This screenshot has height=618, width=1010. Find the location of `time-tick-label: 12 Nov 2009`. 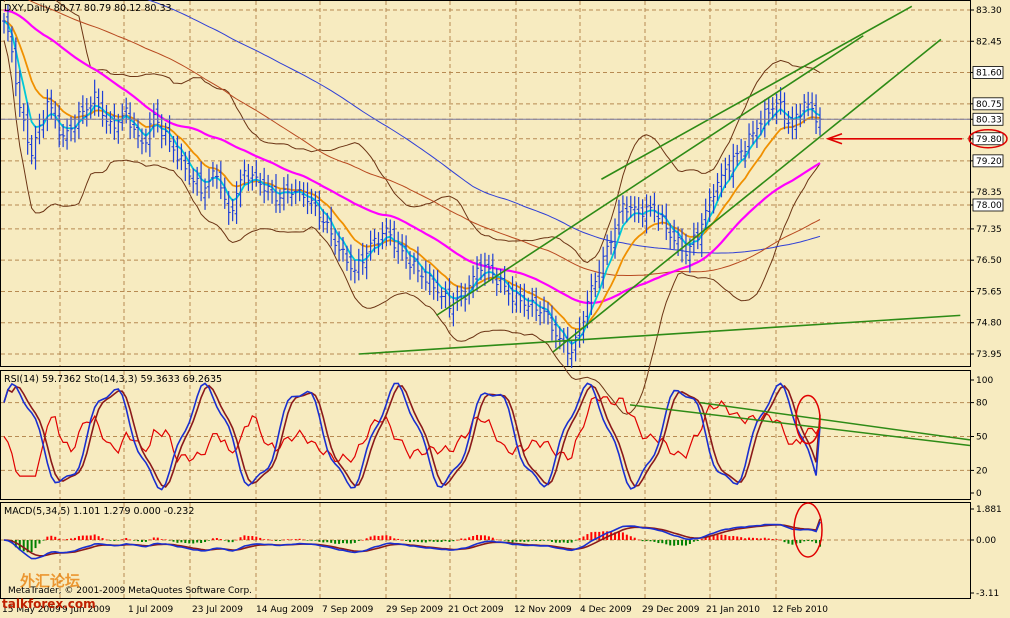

time-tick-label: 12 Nov 2009 is located at coordinates (543, 610).